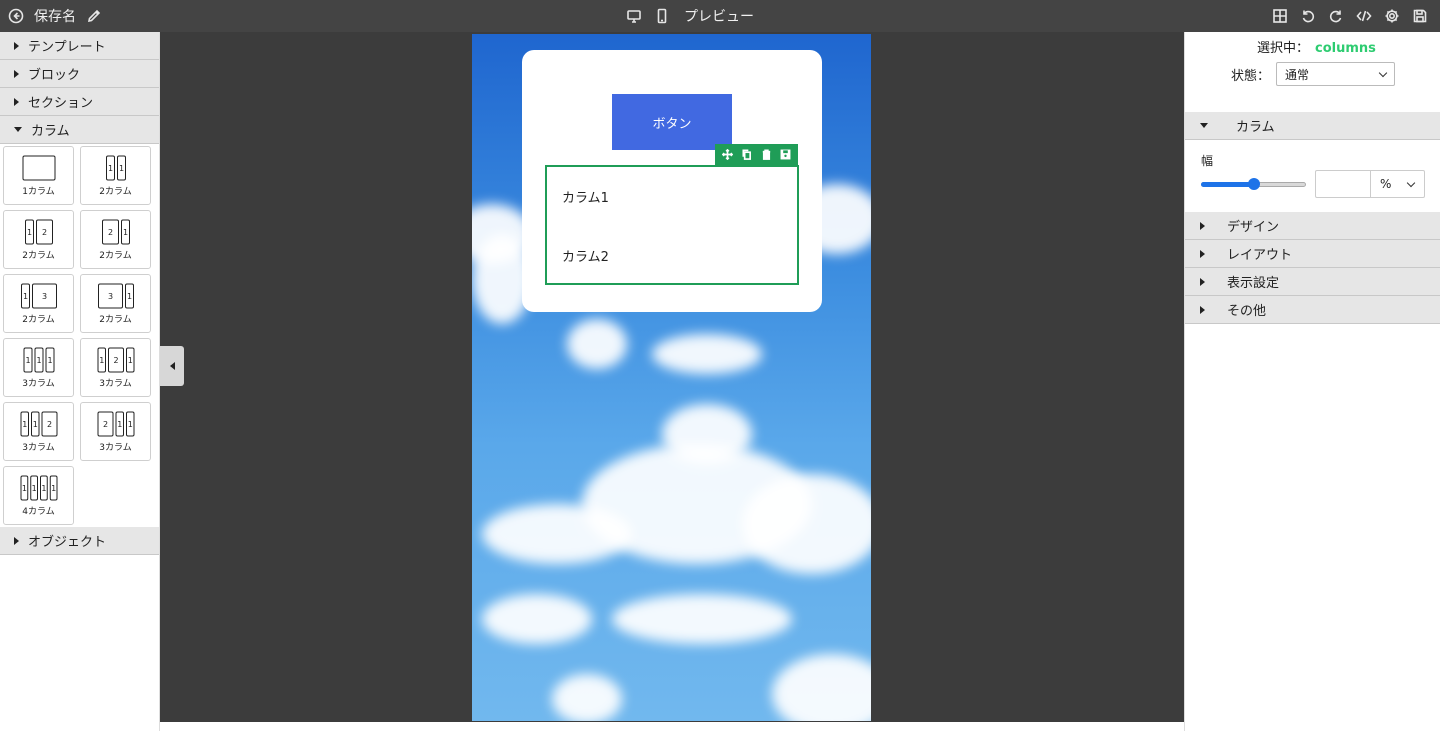 This screenshot has height=731, width=1440. I want to click on section-label: テンプレート, so click(67, 47).